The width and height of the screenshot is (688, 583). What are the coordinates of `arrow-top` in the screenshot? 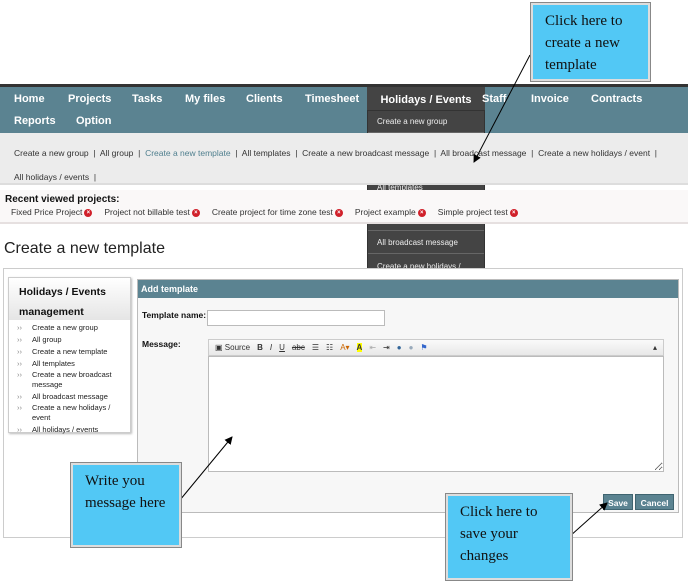 It's located at (502, 108).